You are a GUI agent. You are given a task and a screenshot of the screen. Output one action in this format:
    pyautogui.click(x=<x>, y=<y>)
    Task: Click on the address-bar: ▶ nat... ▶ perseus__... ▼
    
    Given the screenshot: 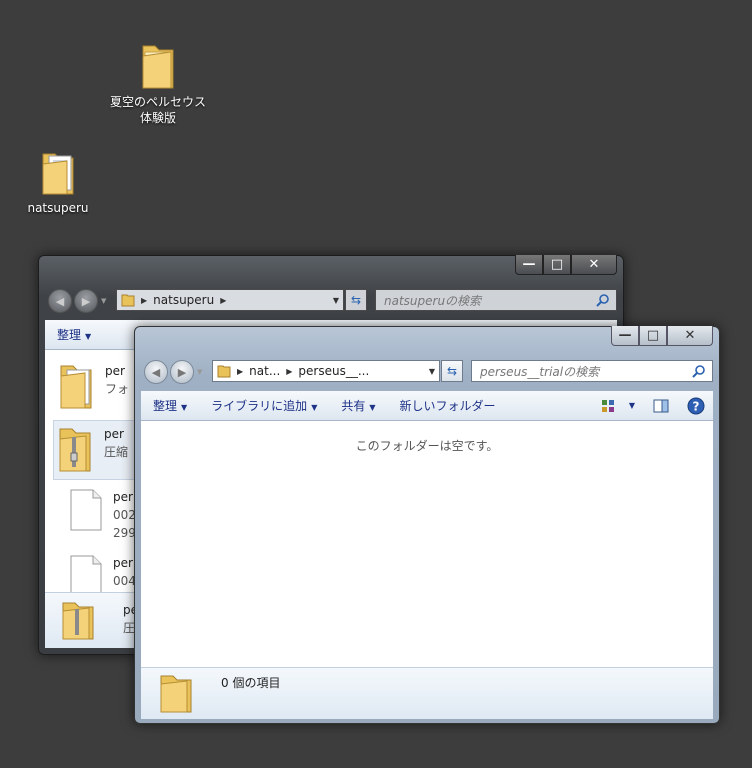 What is the action you would take?
    pyautogui.click(x=326, y=371)
    